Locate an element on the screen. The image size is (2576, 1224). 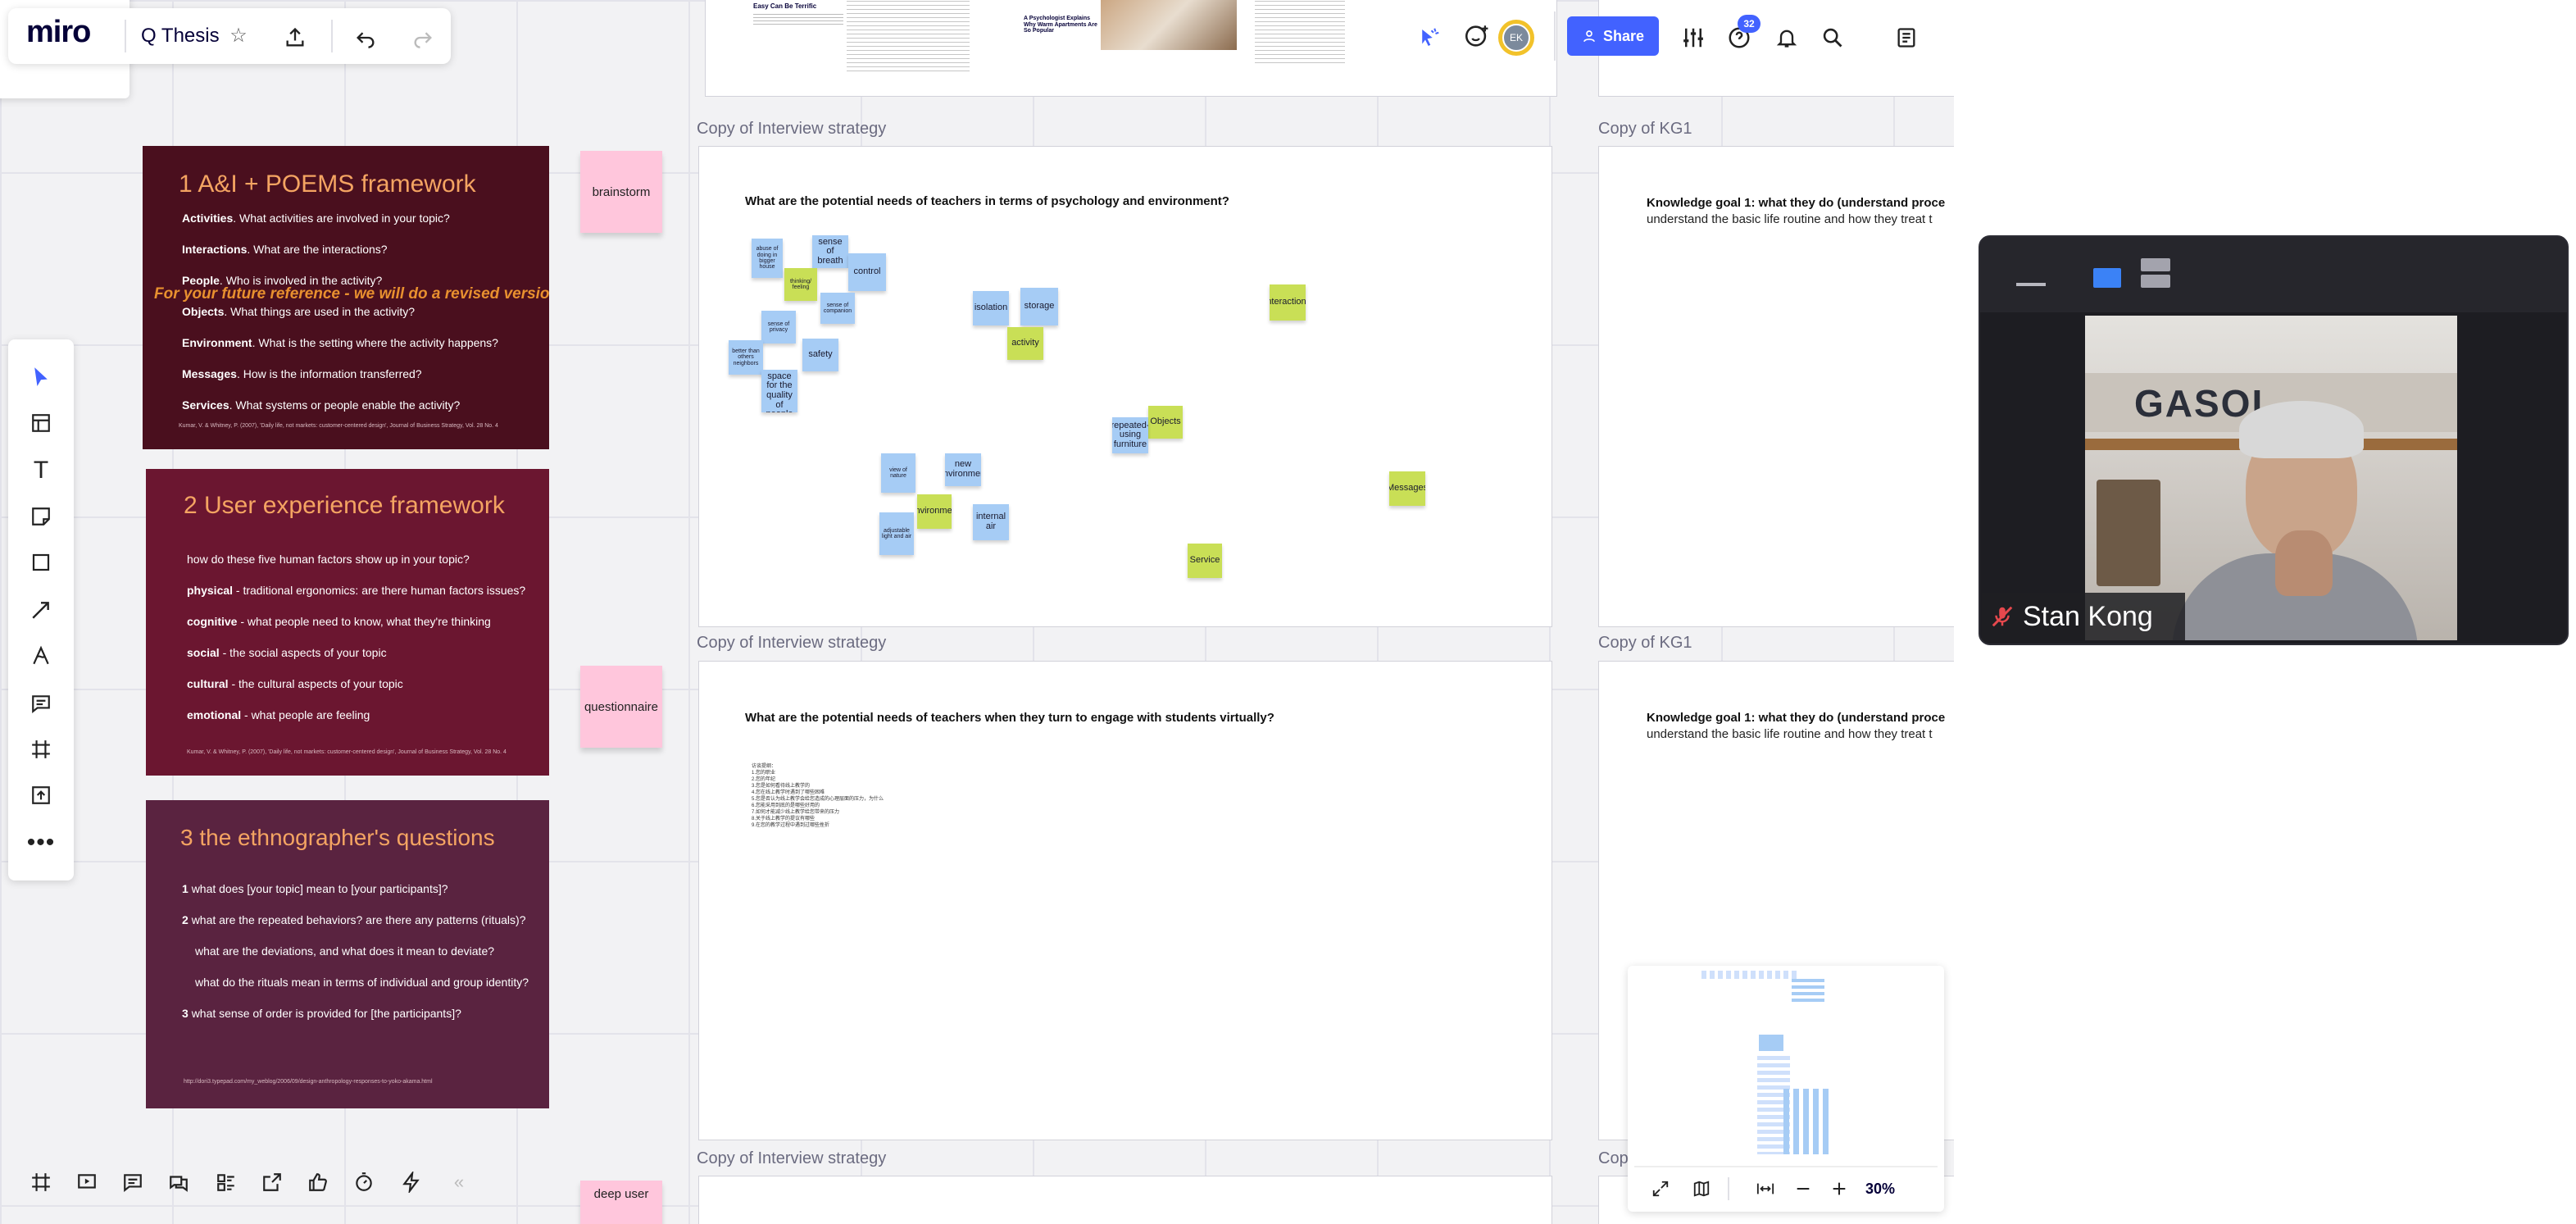
zoom-out-icon is located at coordinates (1803, 1189).